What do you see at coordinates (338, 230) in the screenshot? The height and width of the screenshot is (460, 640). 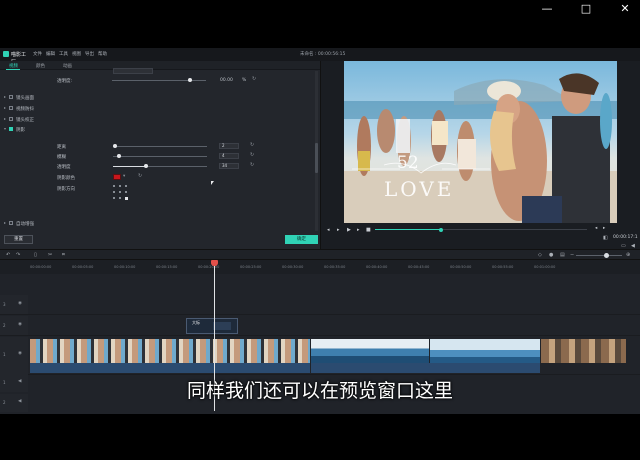 I see `step-back-icon: ▸` at bounding box center [338, 230].